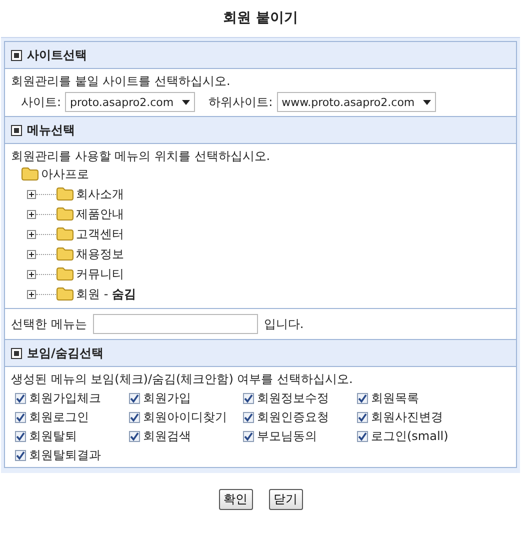  I want to click on tree-item: 회사소개, so click(100, 194).